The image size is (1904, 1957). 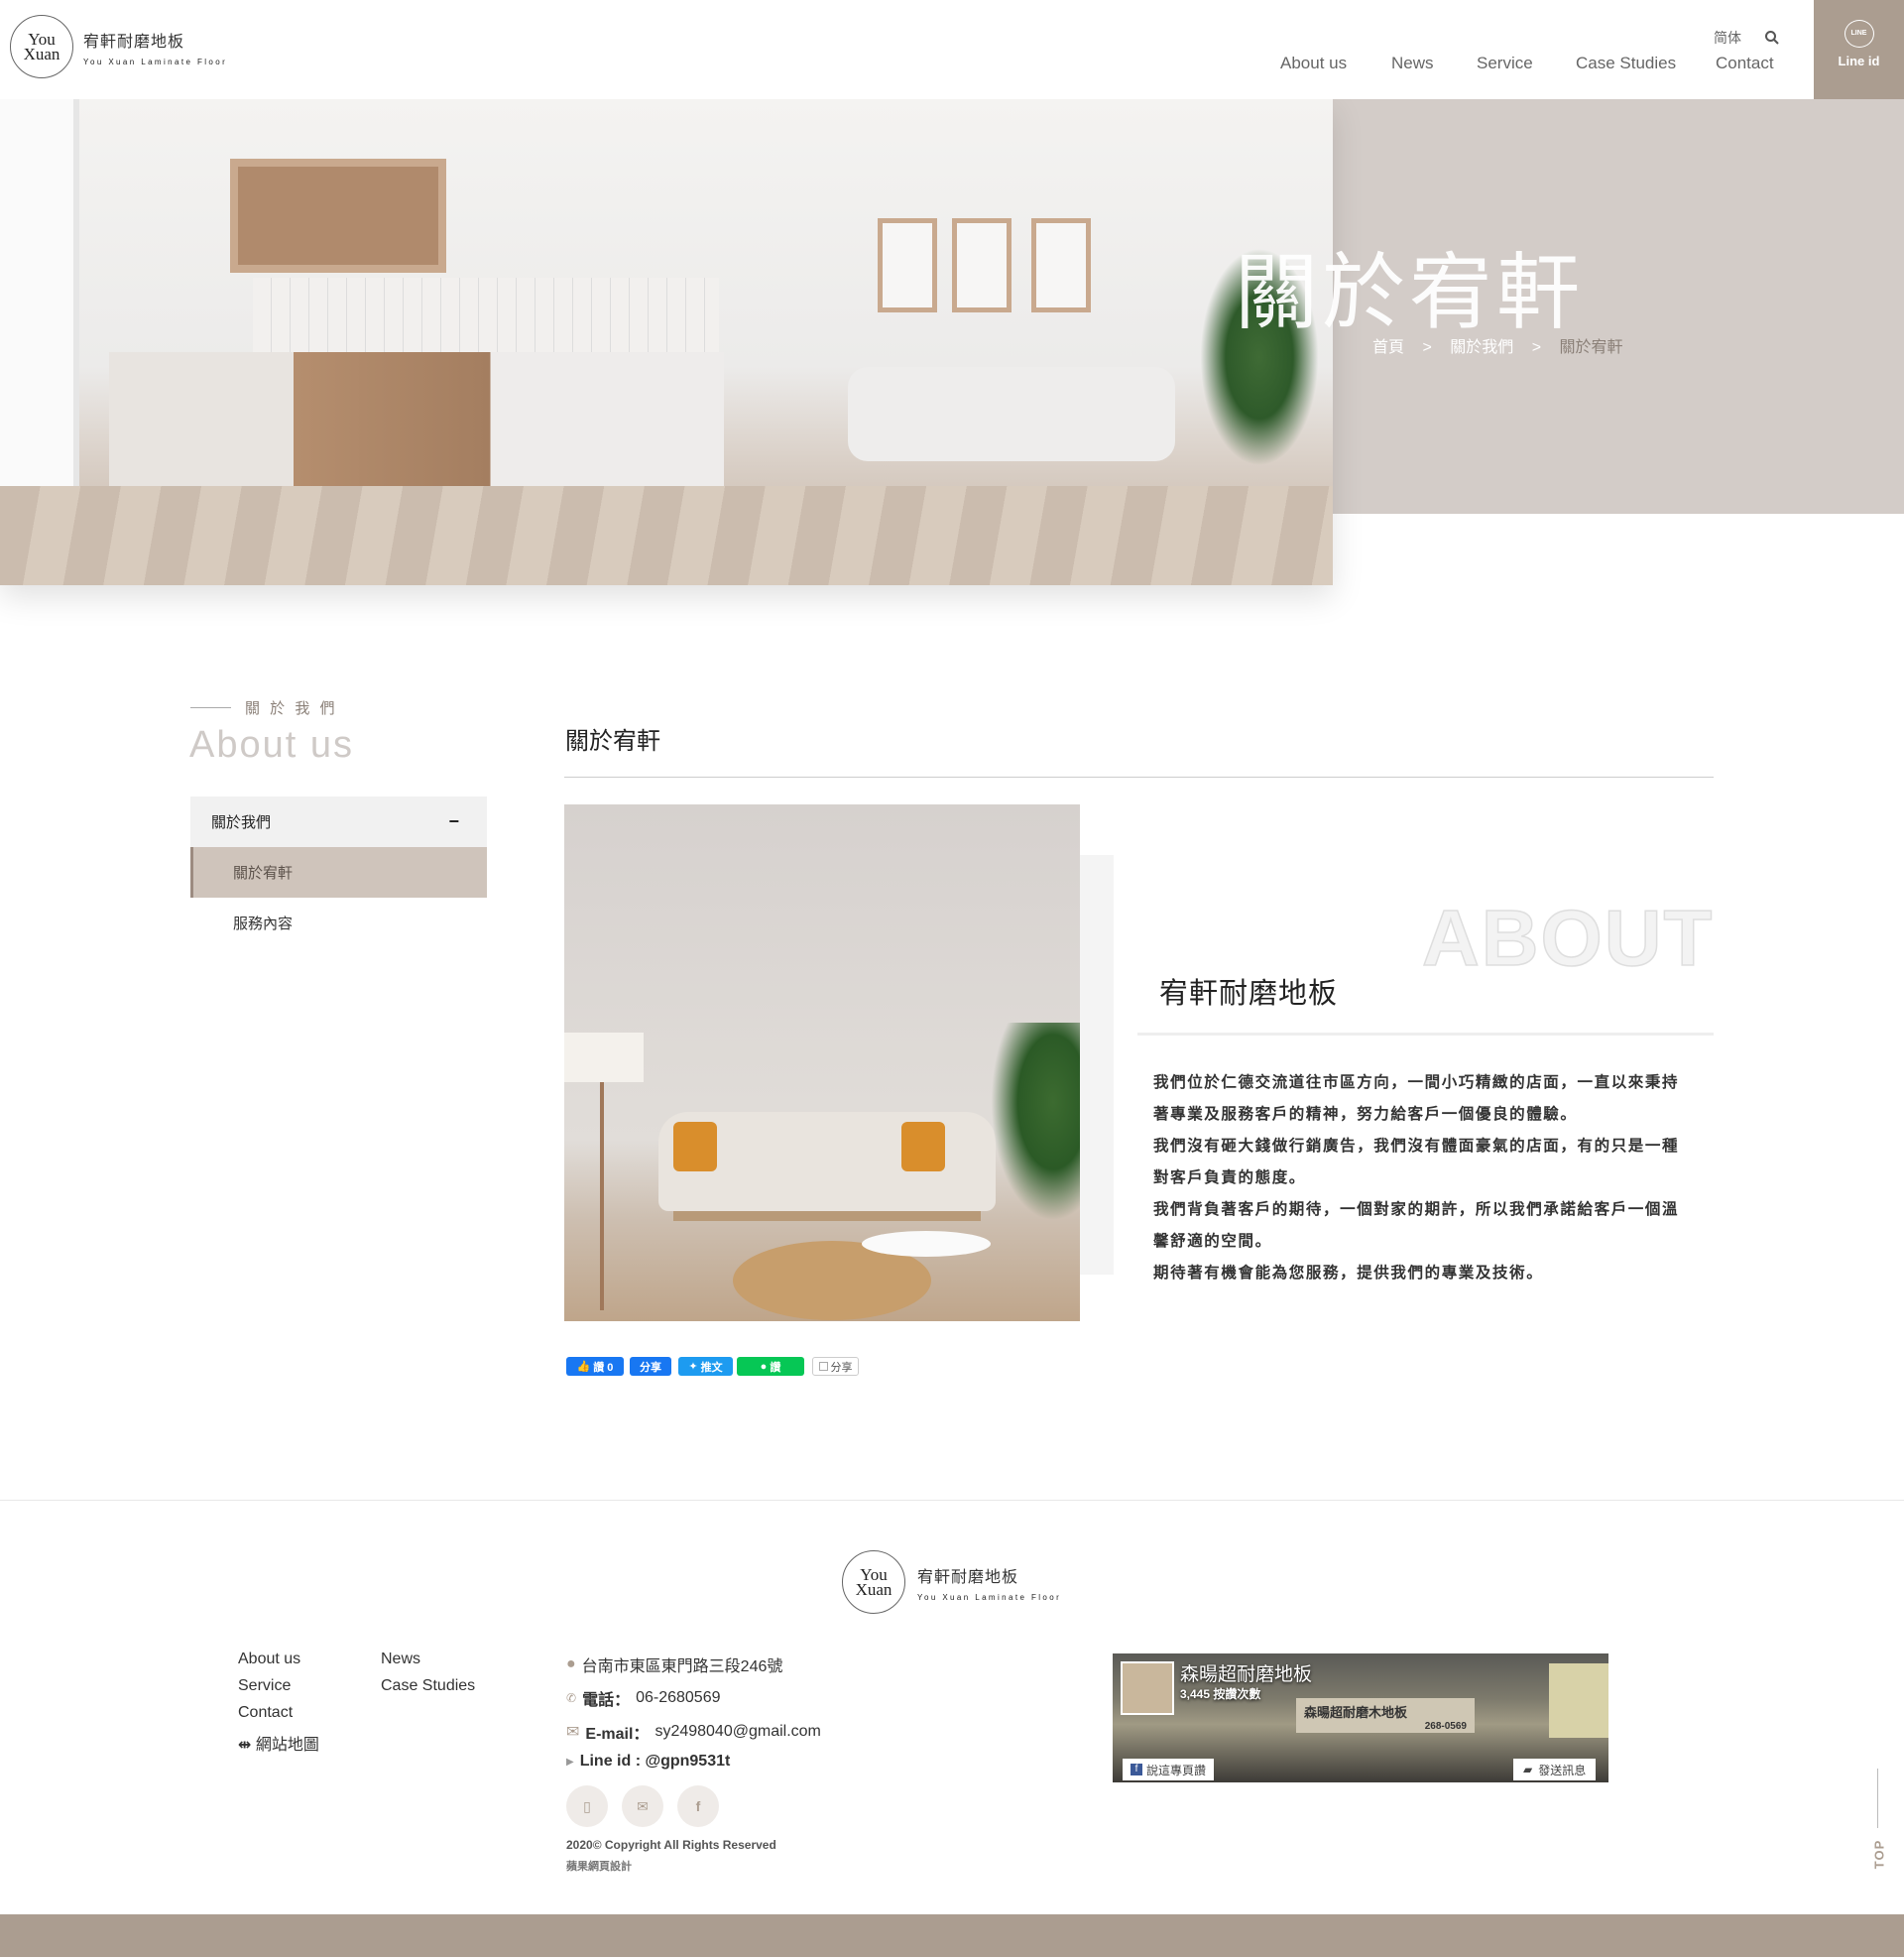 I want to click on mail-icon: ✉, so click(x=642, y=1806).